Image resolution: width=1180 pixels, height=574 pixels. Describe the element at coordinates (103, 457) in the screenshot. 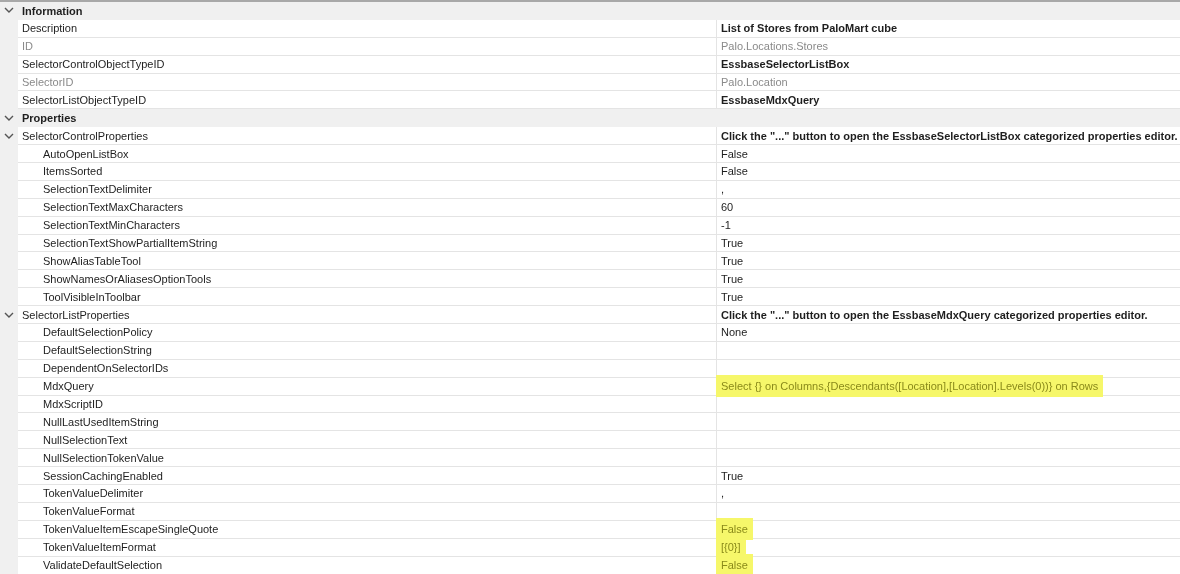

I see `property-name: NullSelectionTokenValue` at that location.